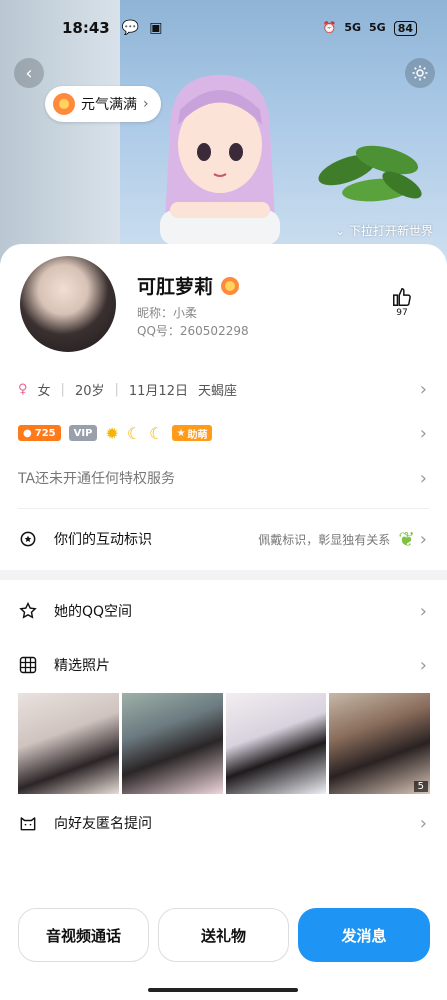 This screenshot has width=447, height=1000. I want to click on plant-decoration, so click(370, 173).